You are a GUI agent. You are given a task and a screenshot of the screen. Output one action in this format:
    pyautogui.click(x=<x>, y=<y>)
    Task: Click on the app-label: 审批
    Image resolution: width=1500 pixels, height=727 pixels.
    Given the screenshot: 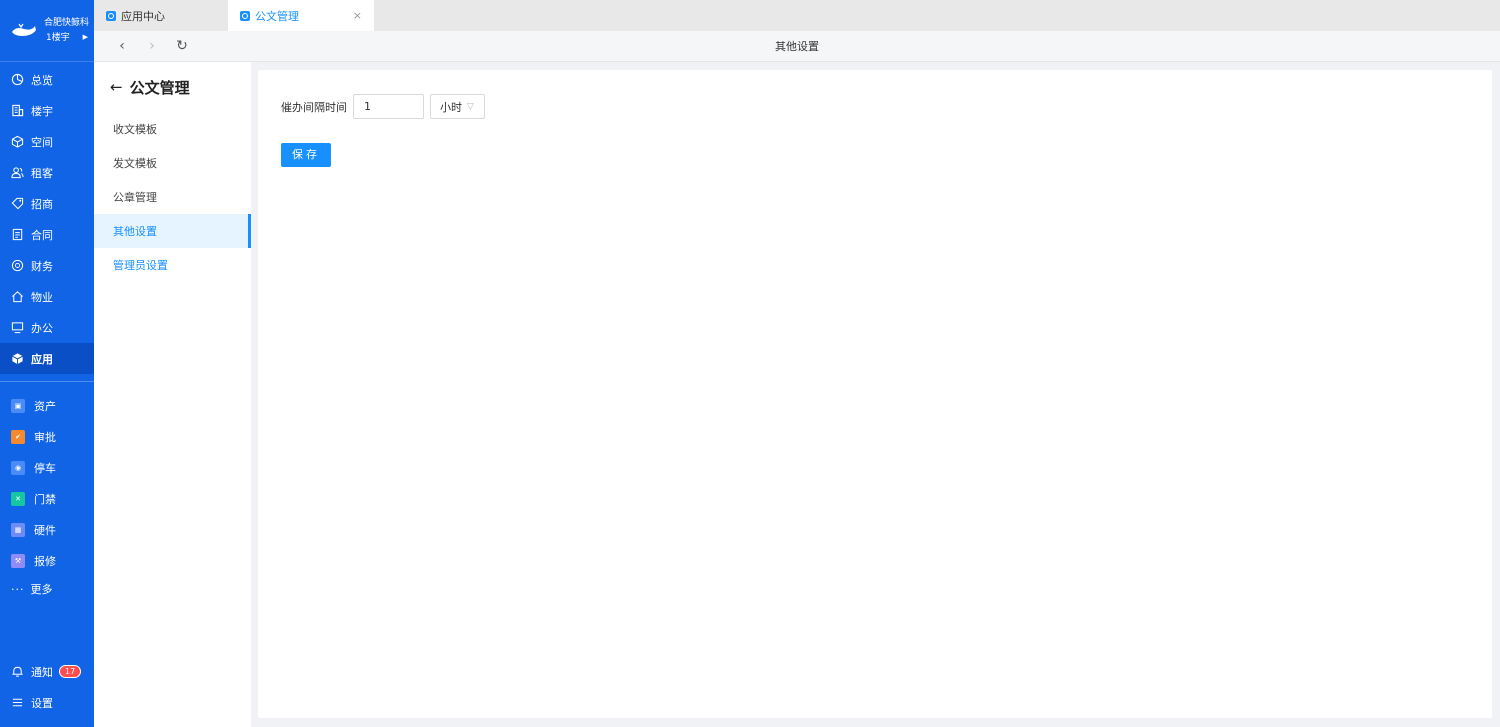 What is the action you would take?
    pyautogui.click(x=45, y=437)
    